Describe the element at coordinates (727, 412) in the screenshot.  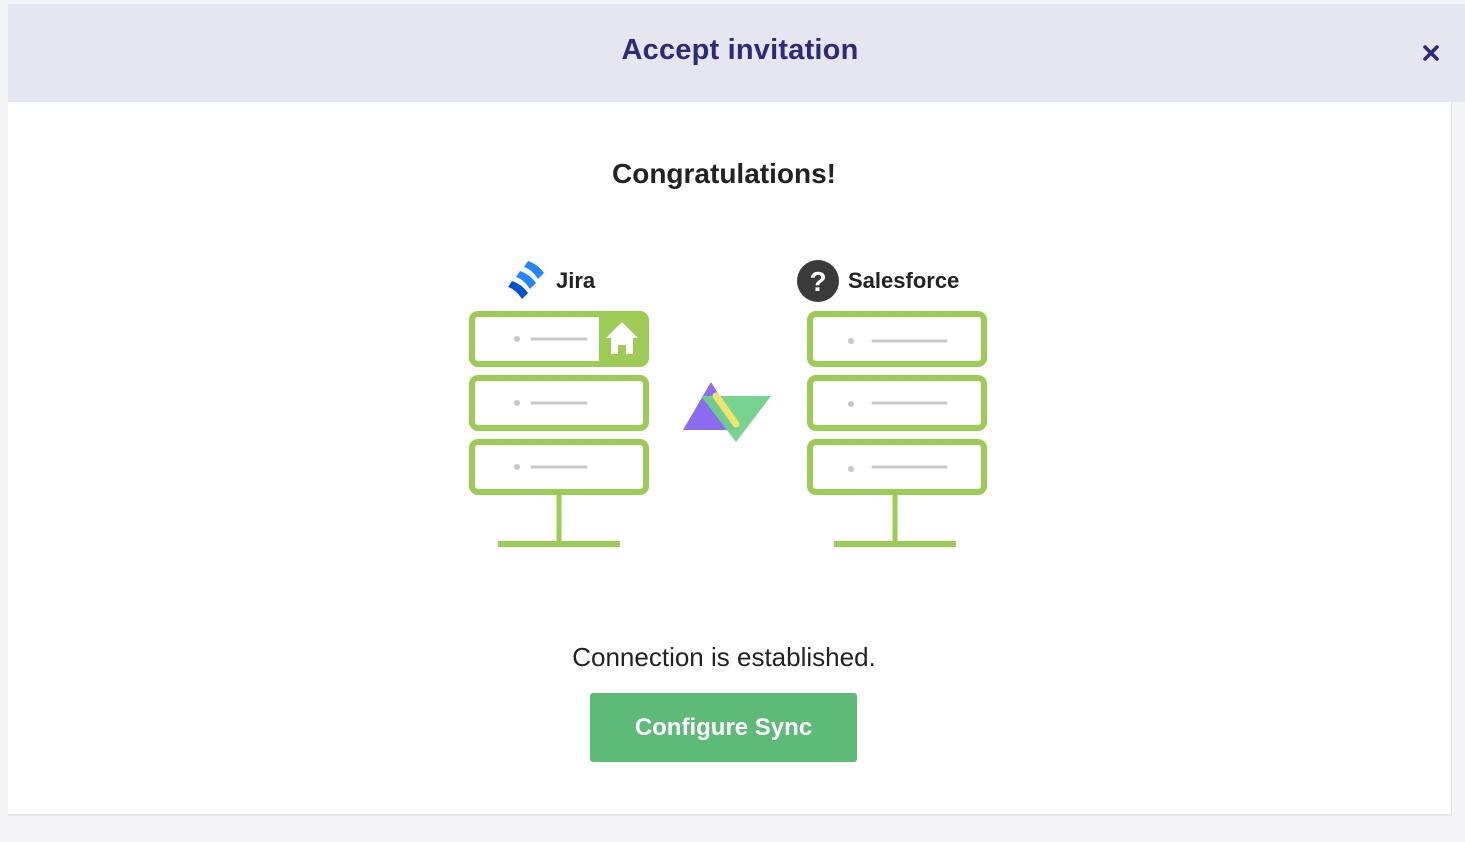
I see `exalate-logo-icon` at that location.